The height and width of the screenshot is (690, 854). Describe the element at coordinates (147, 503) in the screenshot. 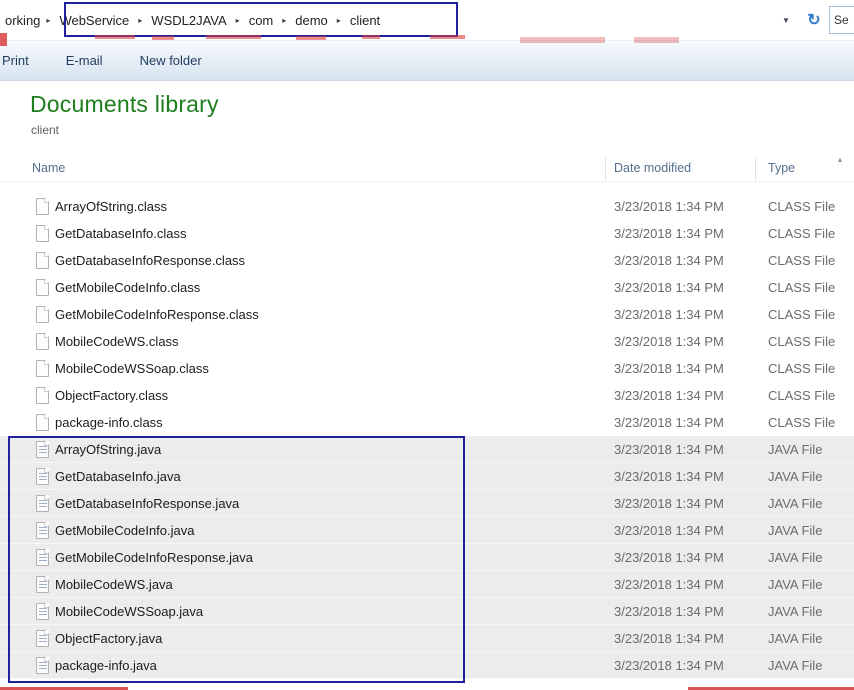

I see `file-name: GetDatabaseInfoResponse.java` at that location.